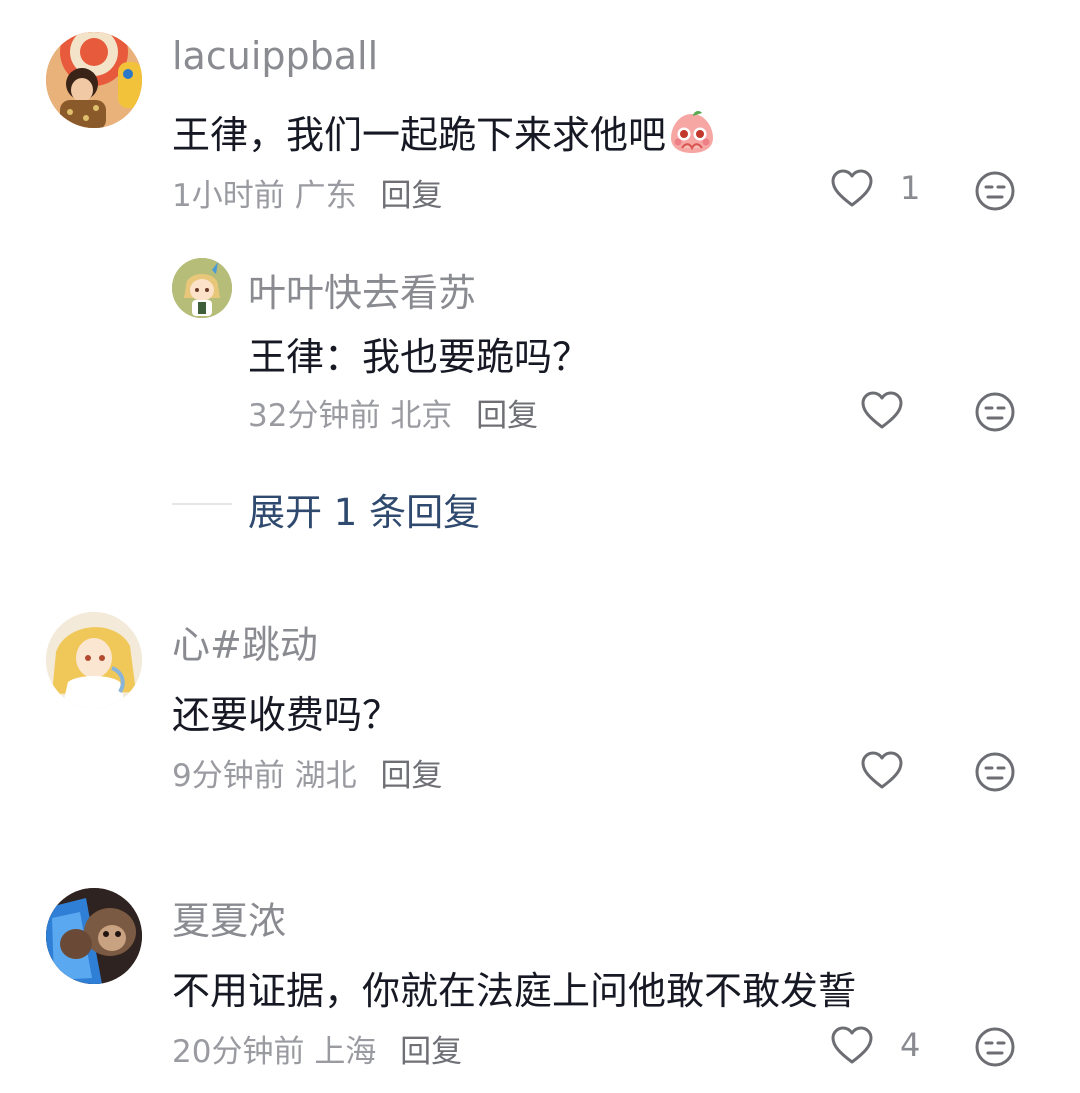 This screenshot has height=1093, width=1080. What do you see at coordinates (286, 715) in the screenshot?
I see `comment-text: 还要收费吗？` at bounding box center [286, 715].